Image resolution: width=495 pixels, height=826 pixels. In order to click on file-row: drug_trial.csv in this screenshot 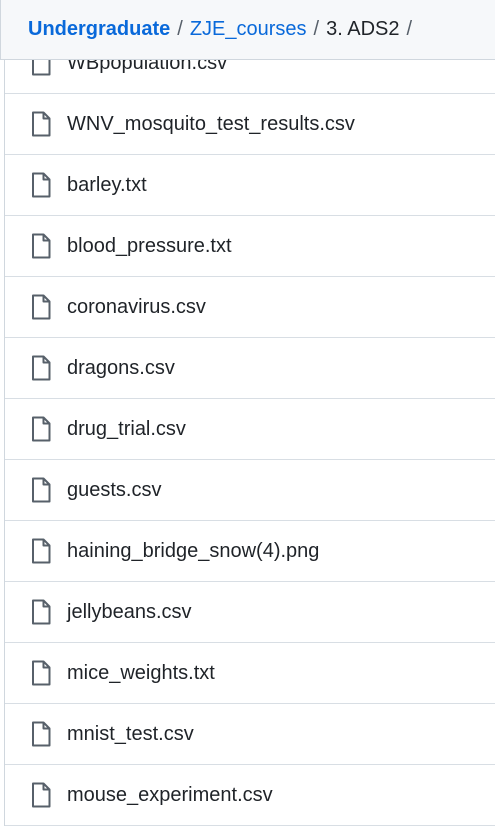, I will do `click(250, 429)`.